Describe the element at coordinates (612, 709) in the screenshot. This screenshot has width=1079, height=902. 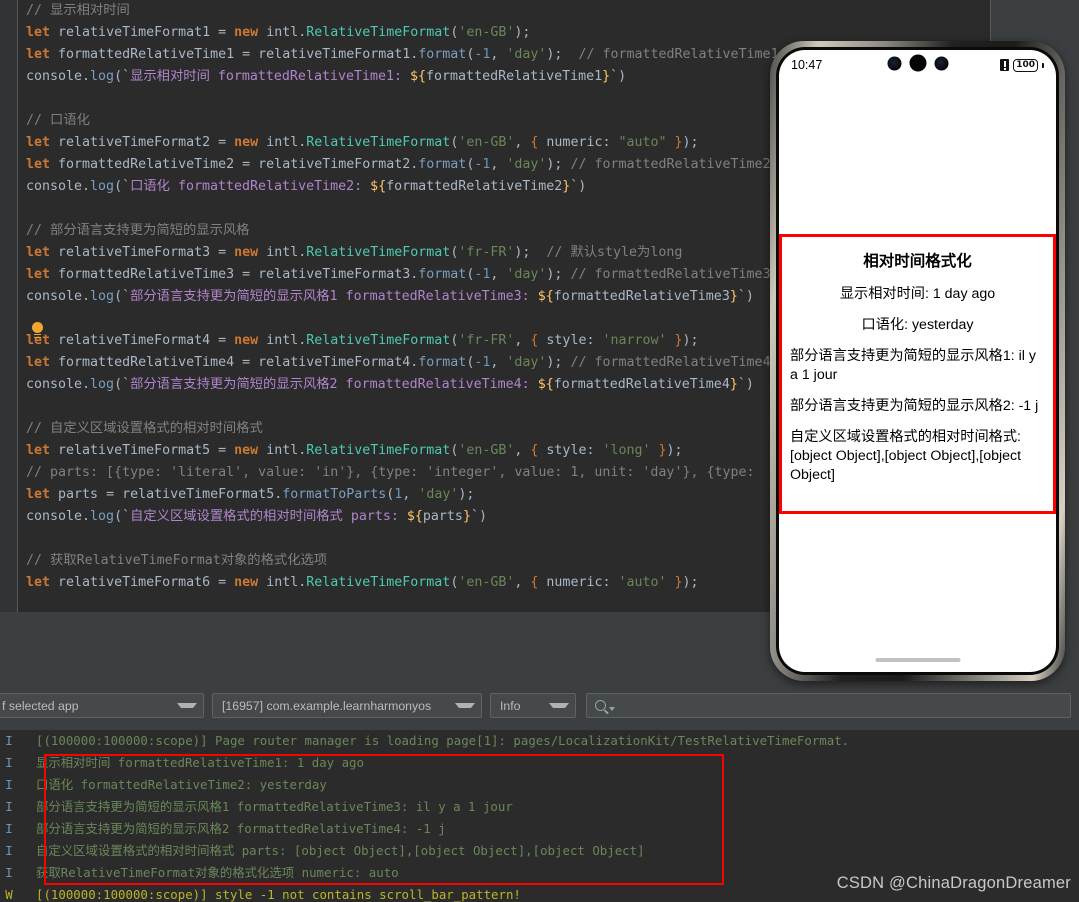
I see `chevron-down-icon` at that location.